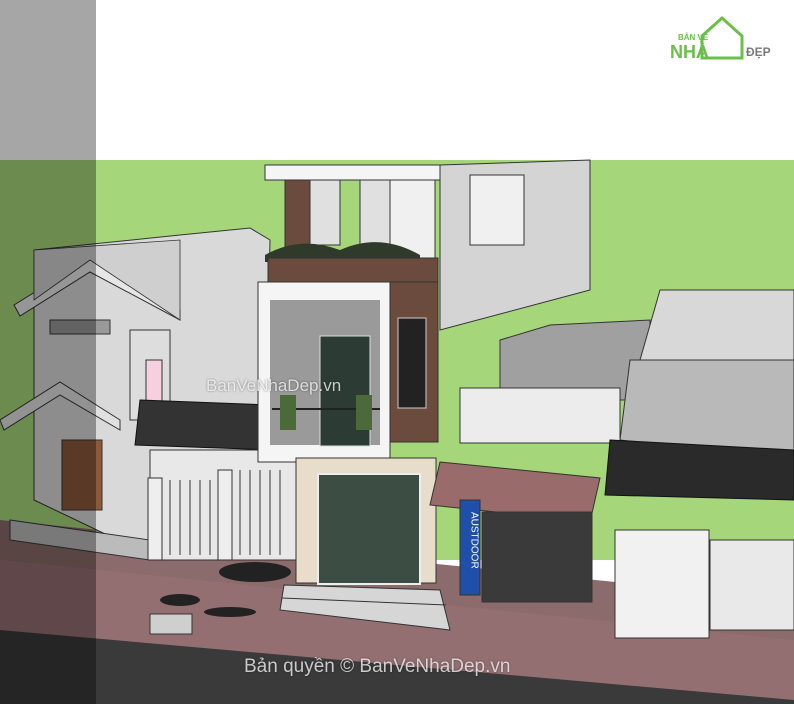 The image size is (794, 704). Describe the element at coordinates (758, 52) in the screenshot. I see `svg-text: ĐẸP` at that location.